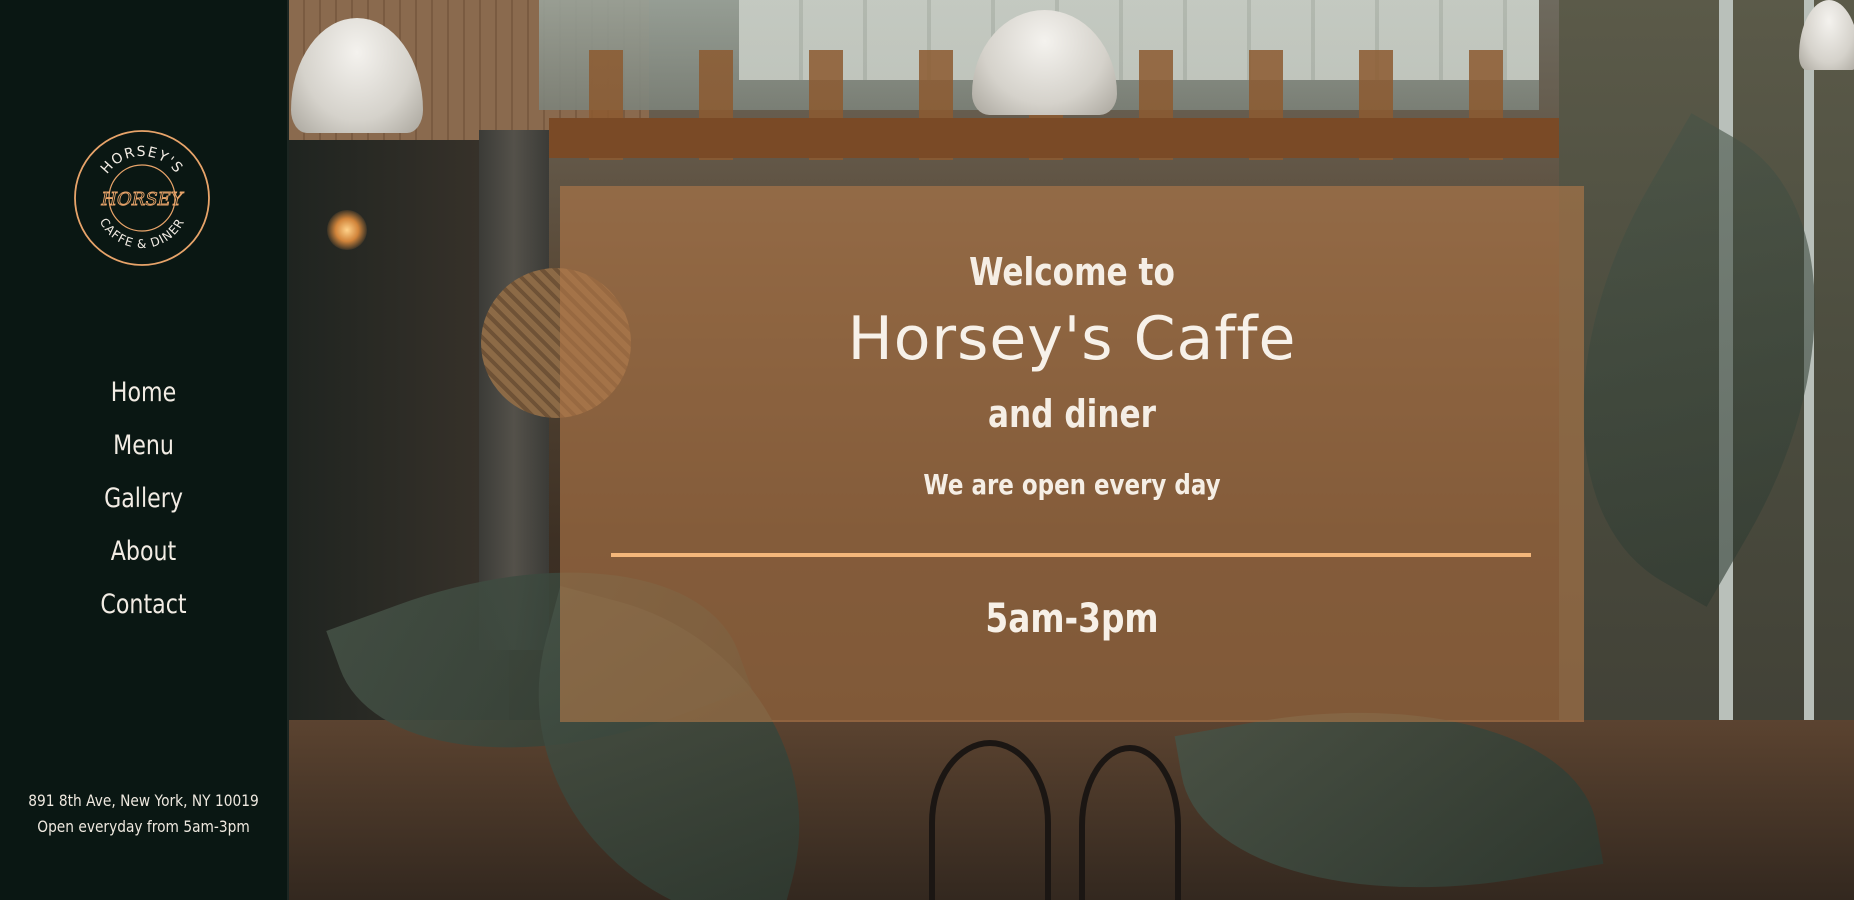 Image resolution: width=1854 pixels, height=900 pixels. Describe the element at coordinates (143, 800) in the screenshot. I see `address-line: 891 8th Ave, New York, NY 10019` at that location.